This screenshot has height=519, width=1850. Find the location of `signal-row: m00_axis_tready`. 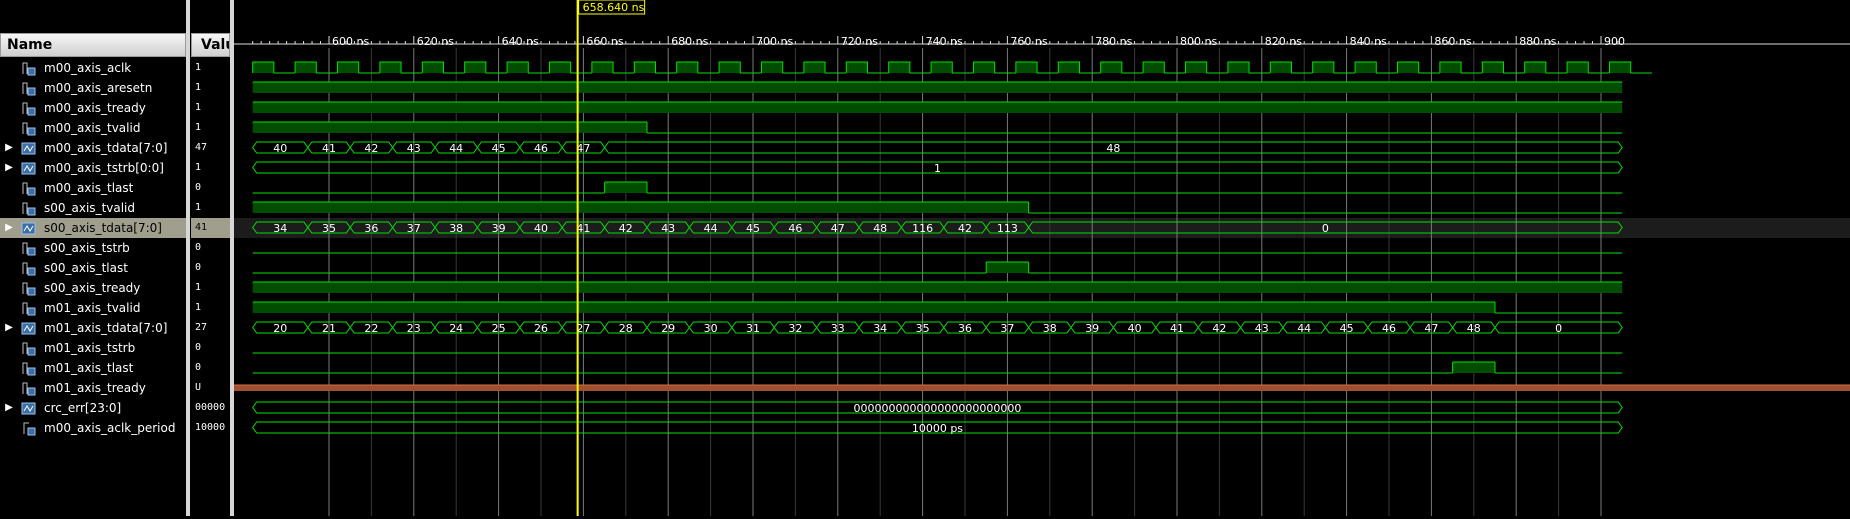

signal-row: m00_axis_tready is located at coordinates (93, 108).